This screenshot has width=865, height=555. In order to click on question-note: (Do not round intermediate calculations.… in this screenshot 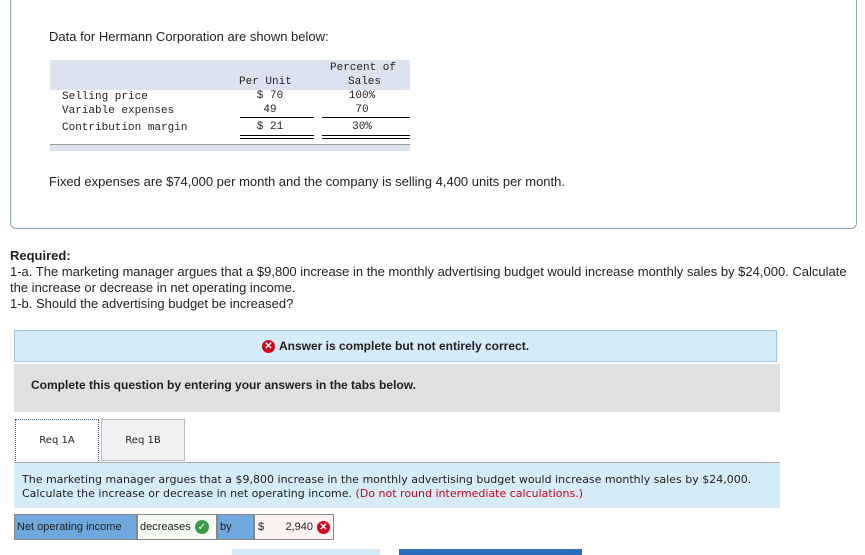, I will do `click(469, 493)`.